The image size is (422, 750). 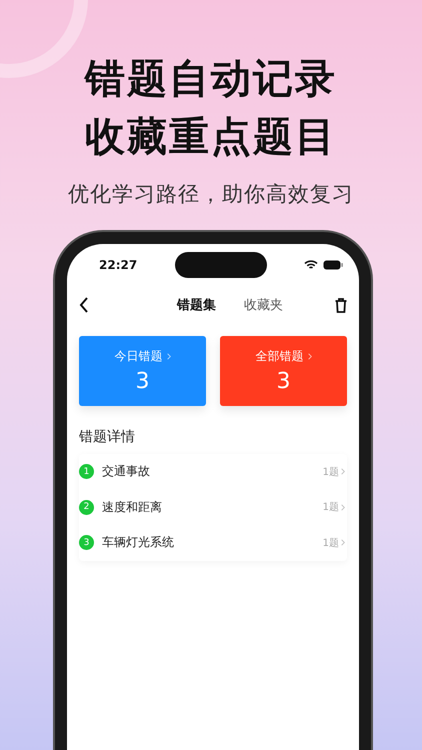 What do you see at coordinates (118, 265) in the screenshot?
I see `status-time: 22:27` at bounding box center [118, 265].